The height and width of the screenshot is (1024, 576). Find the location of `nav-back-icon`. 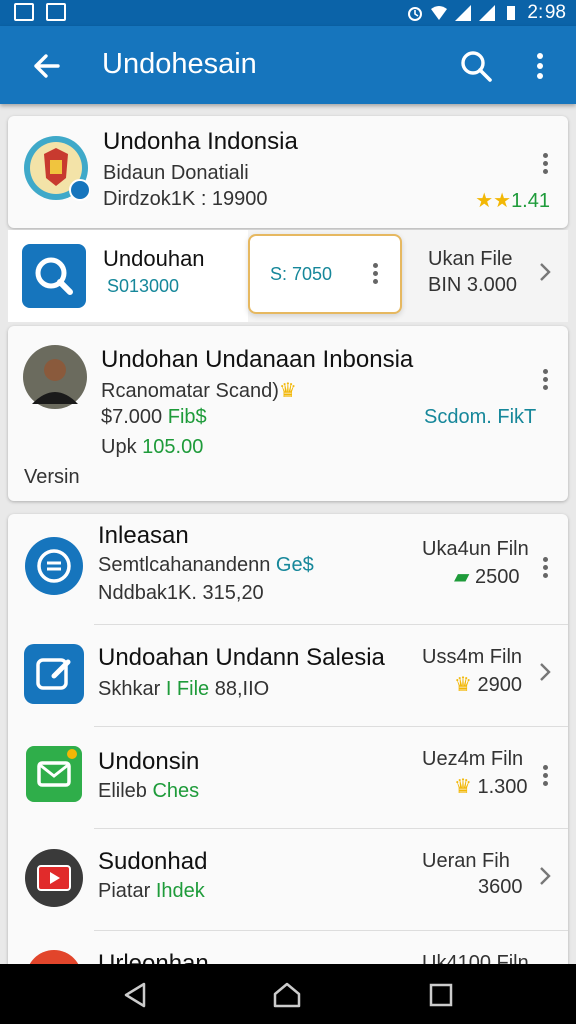

nav-back-icon is located at coordinates (135, 995).